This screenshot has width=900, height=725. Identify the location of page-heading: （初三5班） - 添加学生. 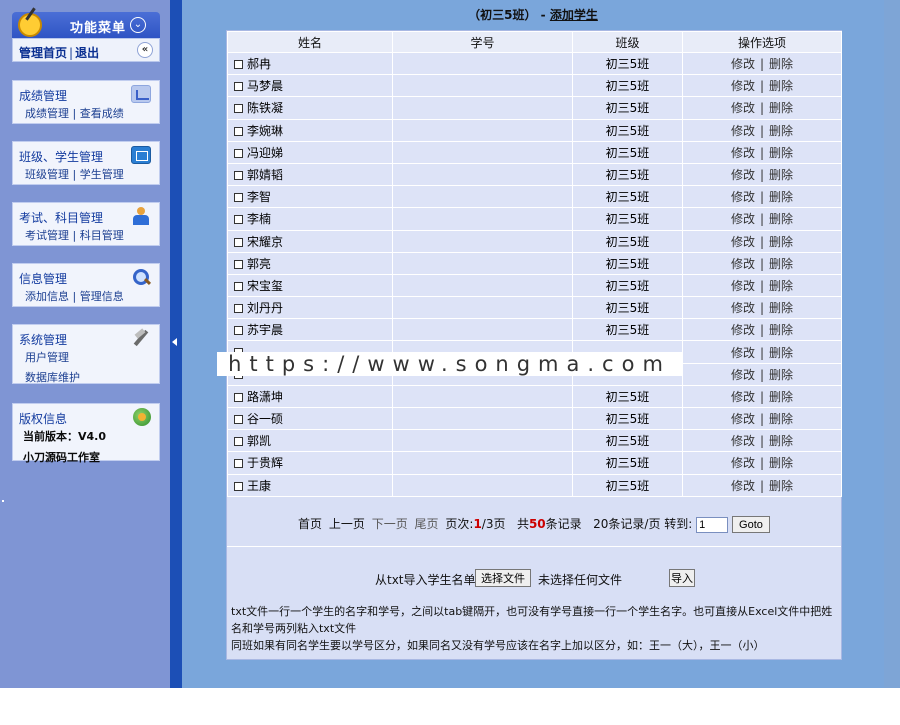
(533, 14).